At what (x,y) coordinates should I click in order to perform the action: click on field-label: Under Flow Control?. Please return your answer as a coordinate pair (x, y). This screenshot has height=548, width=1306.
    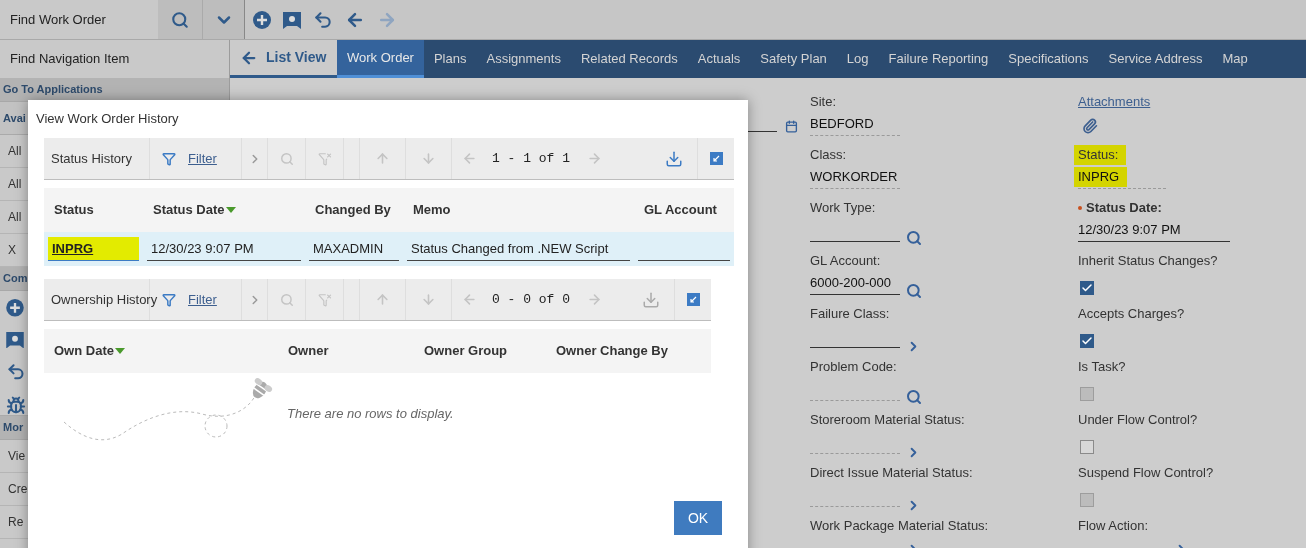
    Looking at the image, I should click on (1138, 420).